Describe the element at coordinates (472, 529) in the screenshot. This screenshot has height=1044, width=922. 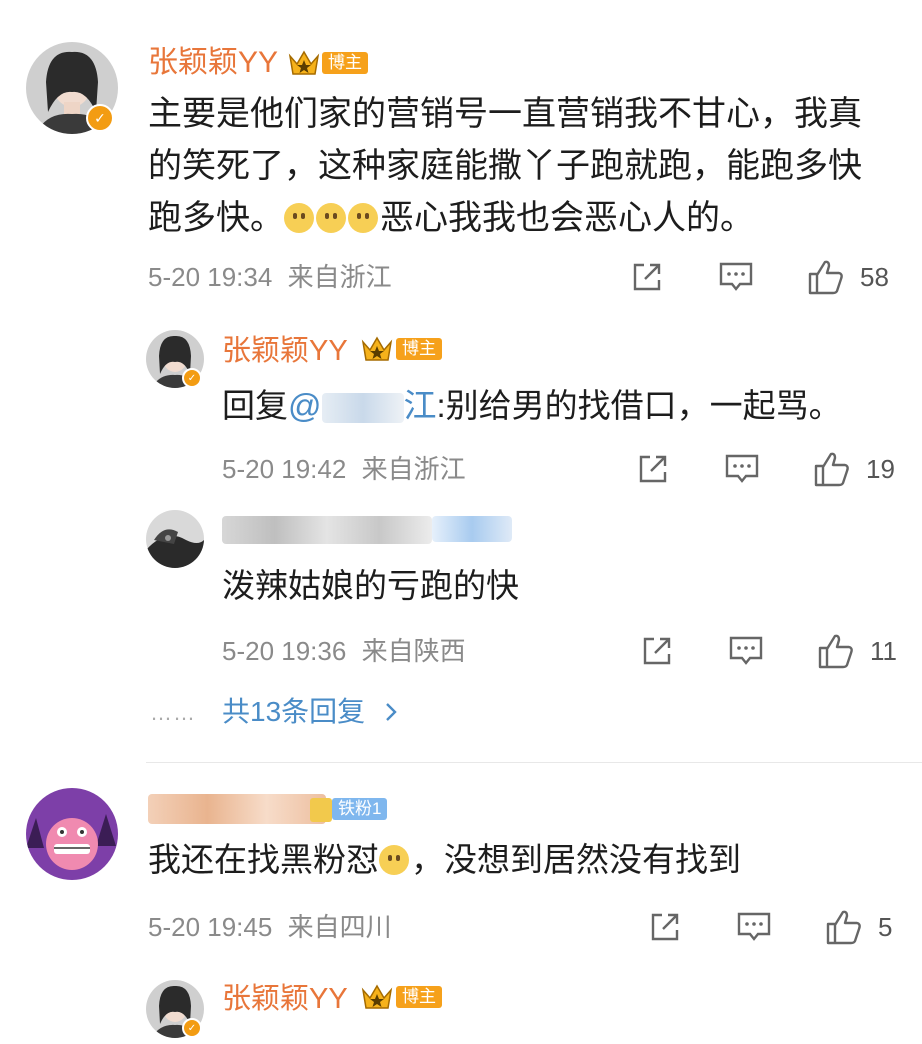
I see `blurred-fan-tag` at that location.